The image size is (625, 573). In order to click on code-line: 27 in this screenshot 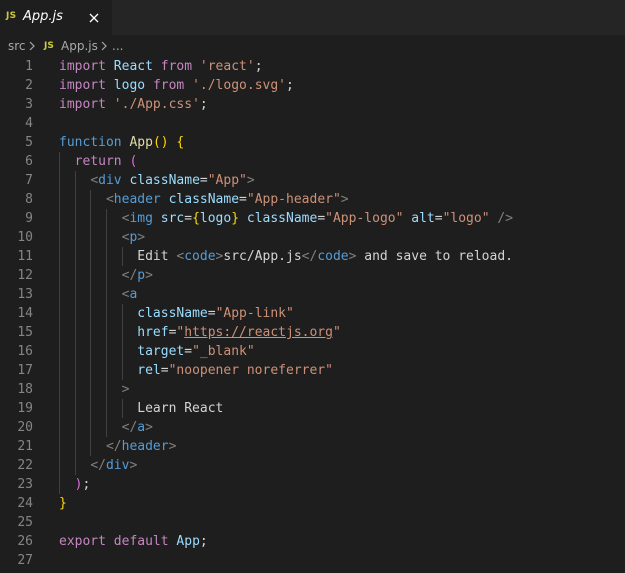, I will do `click(312, 560)`.